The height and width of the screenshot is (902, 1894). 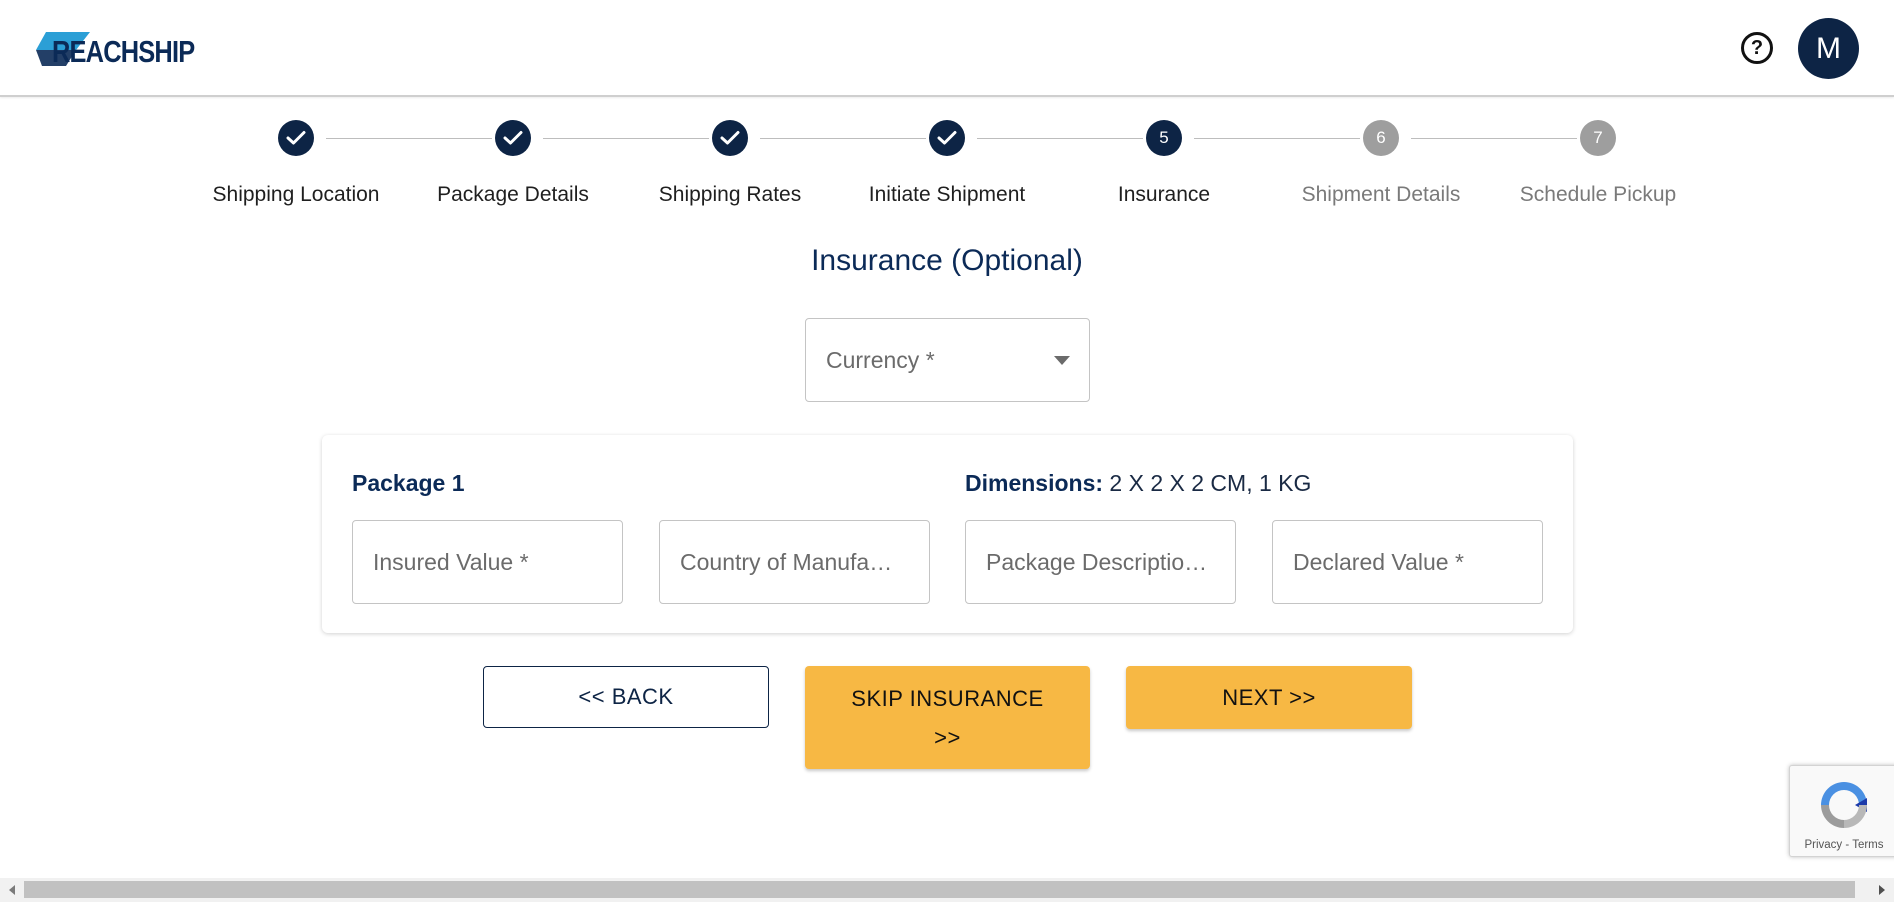 I want to click on declared-value-input: Declared Value *, so click(x=1407, y=562).